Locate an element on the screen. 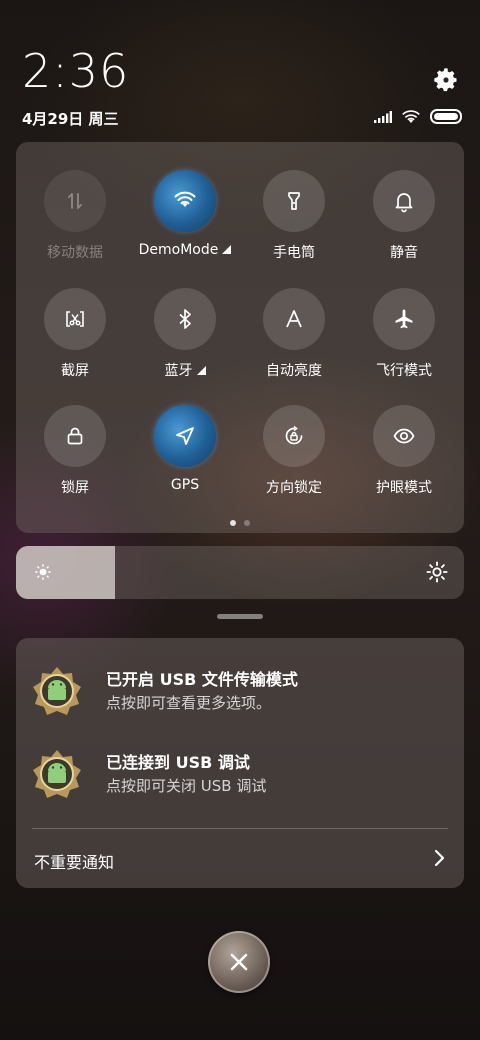 This screenshot has height=1040, width=480. chevron-right-icon is located at coordinates (440, 858).